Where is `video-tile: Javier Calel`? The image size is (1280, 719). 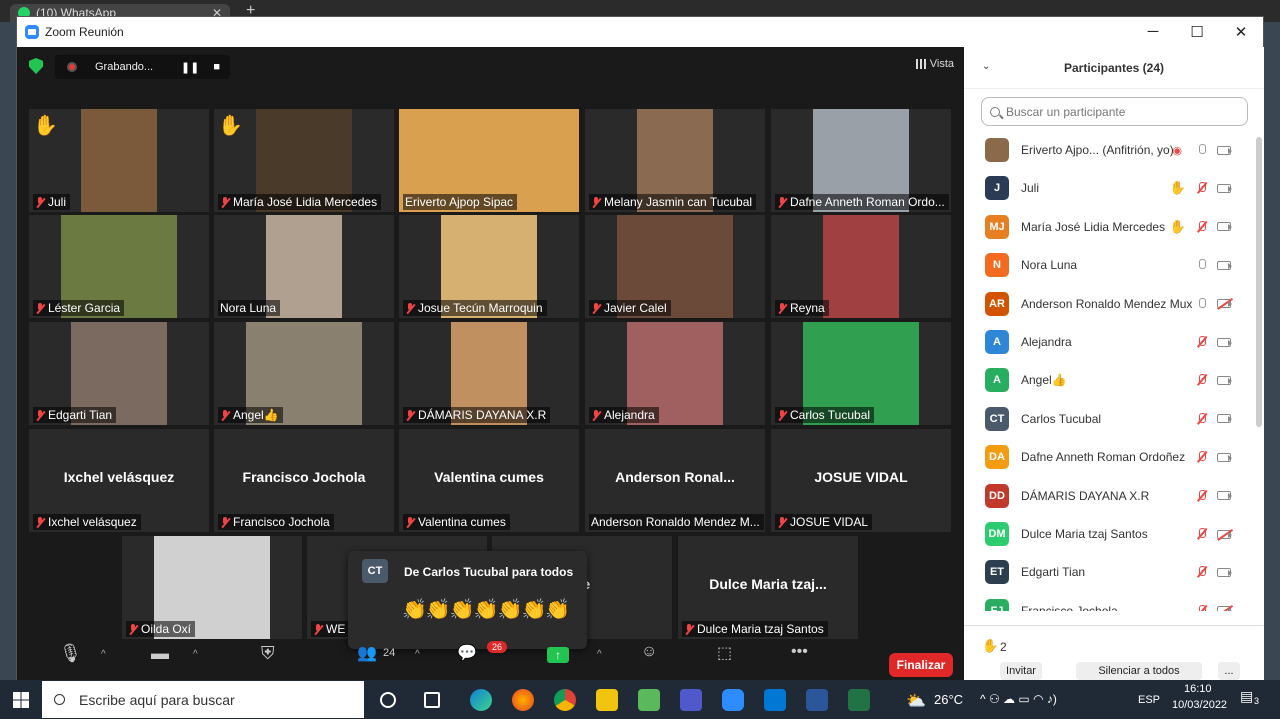 video-tile: Javier Calel is located at coordinates (675, 266).